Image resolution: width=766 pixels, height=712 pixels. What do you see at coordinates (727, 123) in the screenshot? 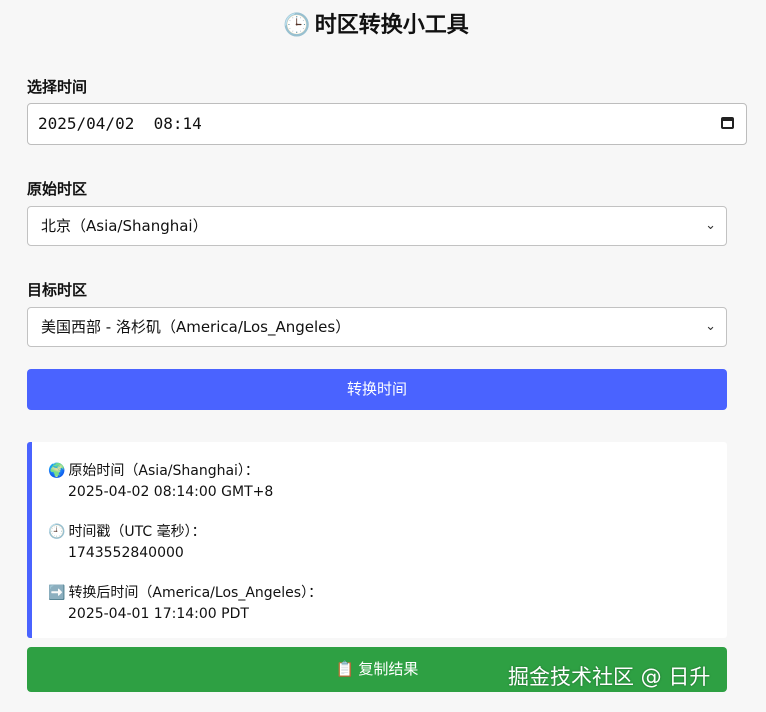
I see `calendar-icon` at bounding box center [727, 123].